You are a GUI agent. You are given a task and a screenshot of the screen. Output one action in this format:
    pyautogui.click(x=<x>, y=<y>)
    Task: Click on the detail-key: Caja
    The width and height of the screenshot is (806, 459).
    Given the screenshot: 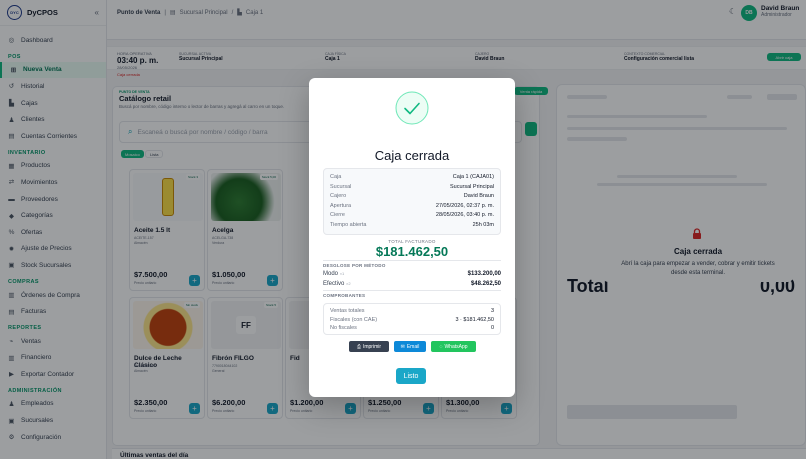 What is the action you would take?
    pyautogui.click(x=336, y=177)
    